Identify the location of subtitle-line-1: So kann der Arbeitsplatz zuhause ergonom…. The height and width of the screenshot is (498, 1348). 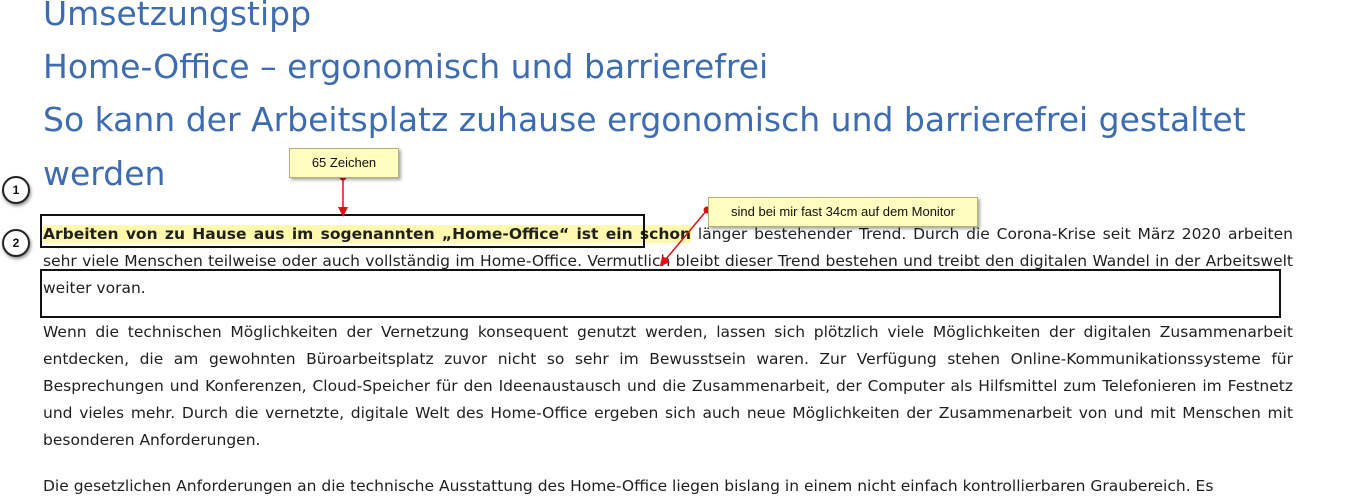
(644, 119).